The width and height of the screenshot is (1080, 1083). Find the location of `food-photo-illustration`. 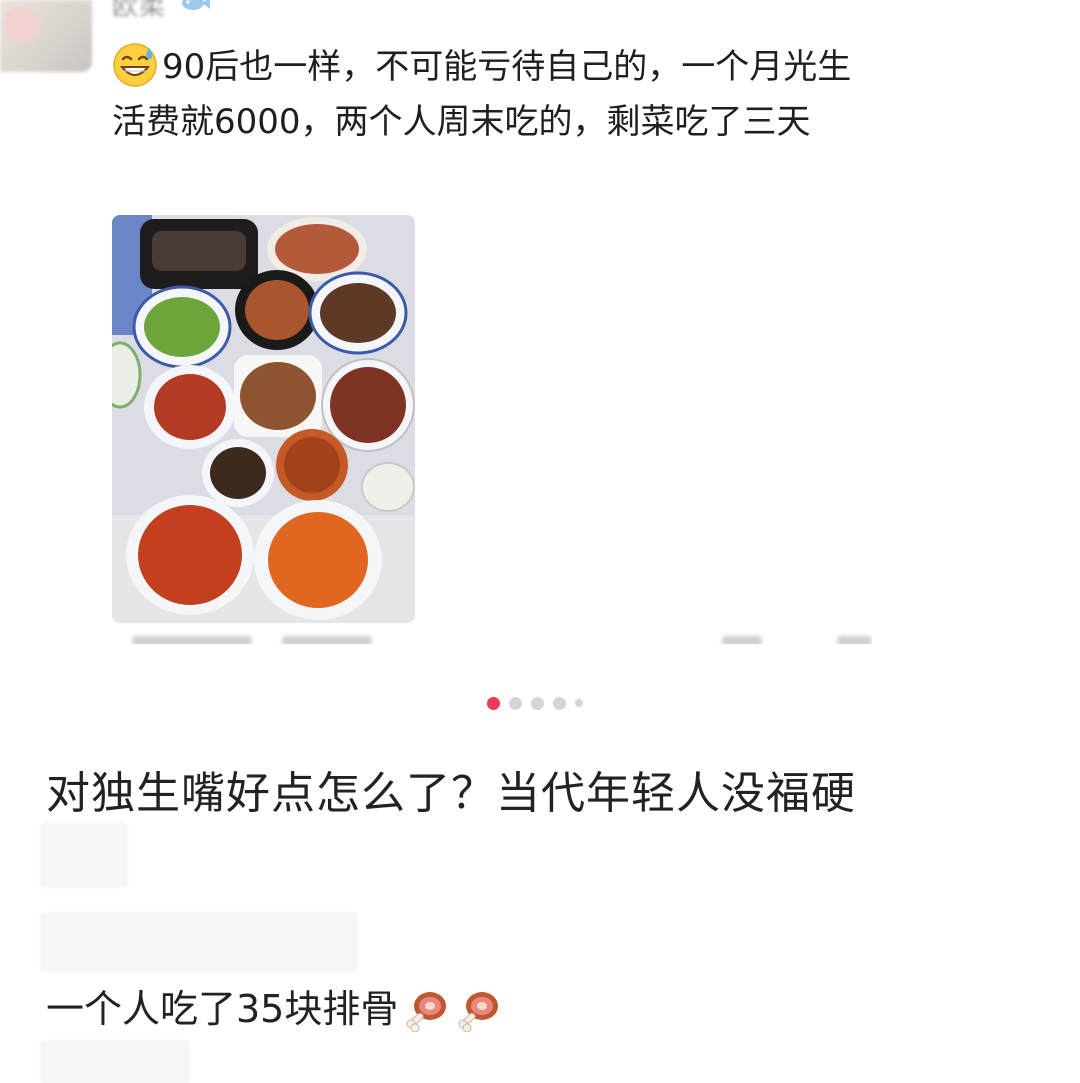

food-photo-illustration is located at coordinates (263, 419).